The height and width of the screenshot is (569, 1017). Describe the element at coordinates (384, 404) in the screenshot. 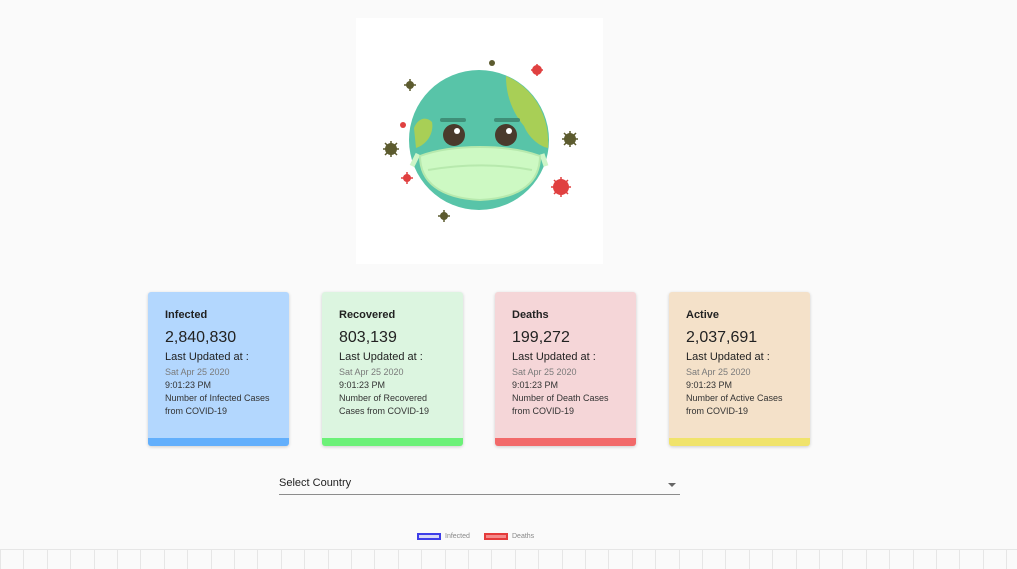

I see `card-description: Number of Recovered Cases from COVID-19` at that location.